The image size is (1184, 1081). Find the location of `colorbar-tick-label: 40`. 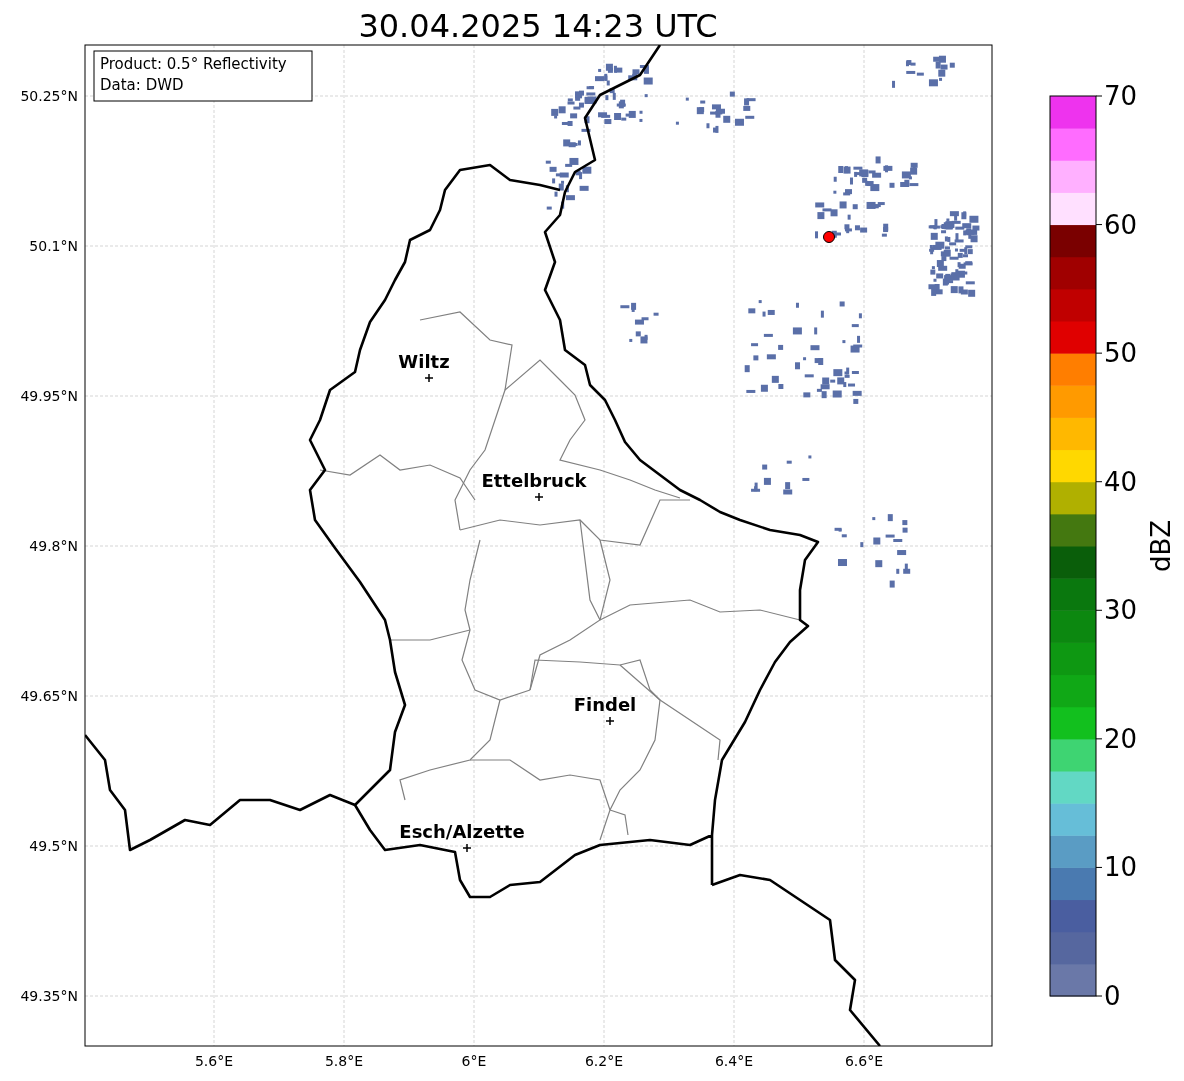

colorbar-tick-label: 40 is located at coordinates (1121, 481).